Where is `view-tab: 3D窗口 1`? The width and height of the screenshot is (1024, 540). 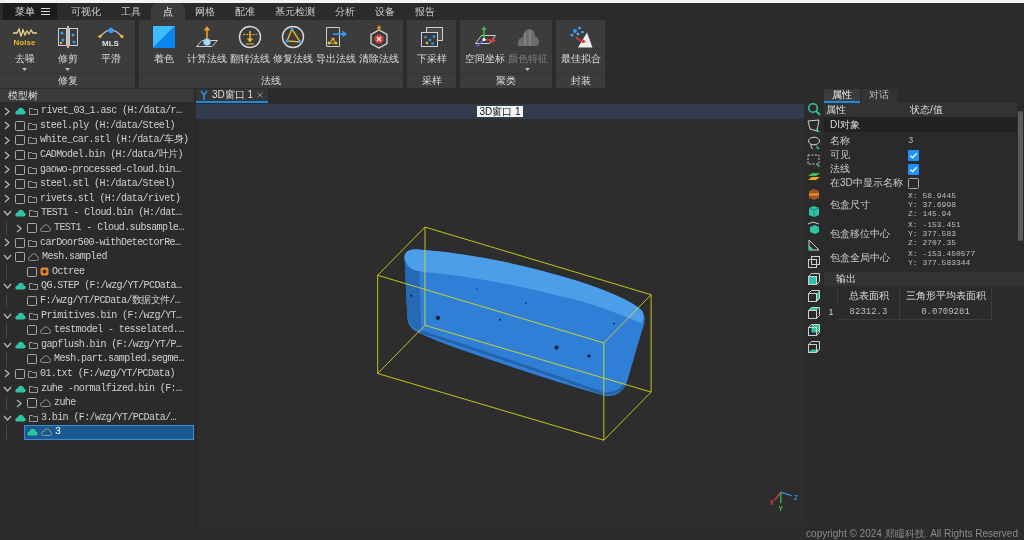 view-tab: 3D窗口 1 is located at coordinates (232, 96).